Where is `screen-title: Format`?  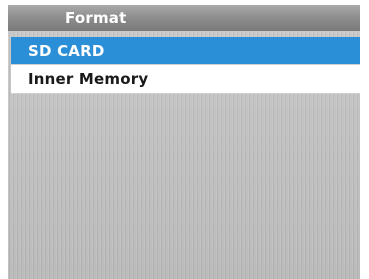 screen-title: Format is located at coordinates (96, 18).